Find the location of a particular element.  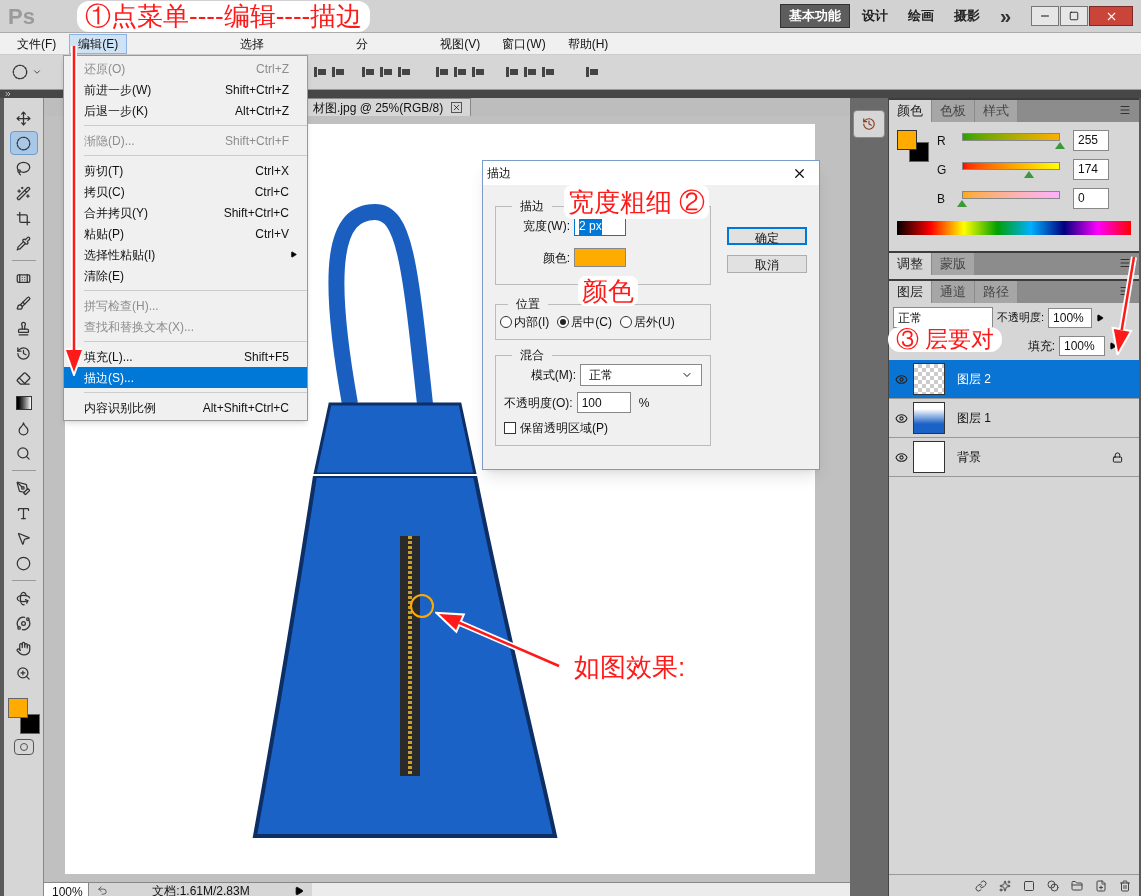

dialog-title: 描边 is located at coordinates (499, 173).